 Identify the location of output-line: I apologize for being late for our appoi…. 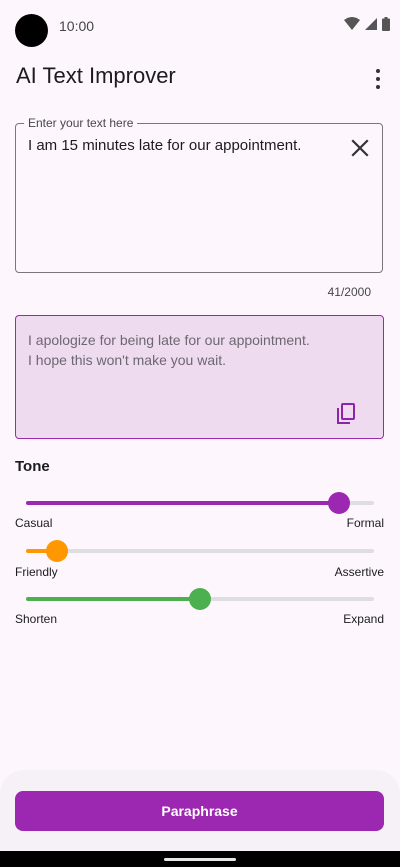
(169, 340).